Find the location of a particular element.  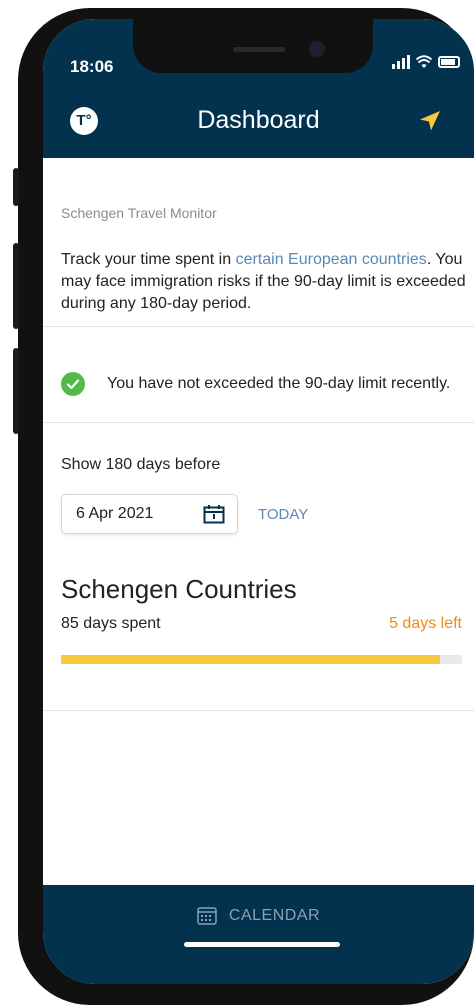

signal-icon is located at coordinates (401, 62).